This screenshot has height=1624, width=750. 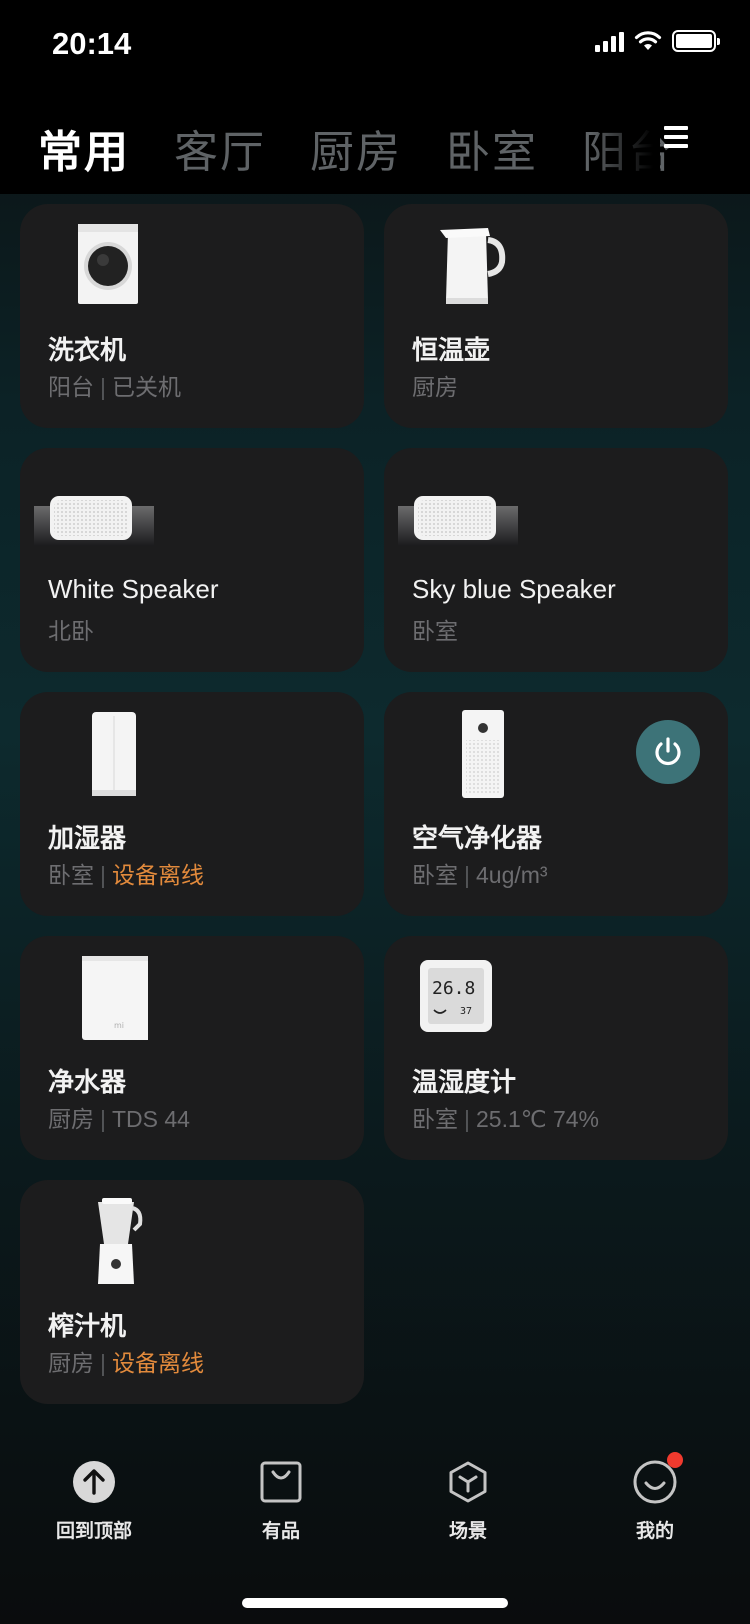 What do you see at coordinates (477, 838) in the screenshot?
I see `device-name: 空气净化器` at bounding box center [477, 838].